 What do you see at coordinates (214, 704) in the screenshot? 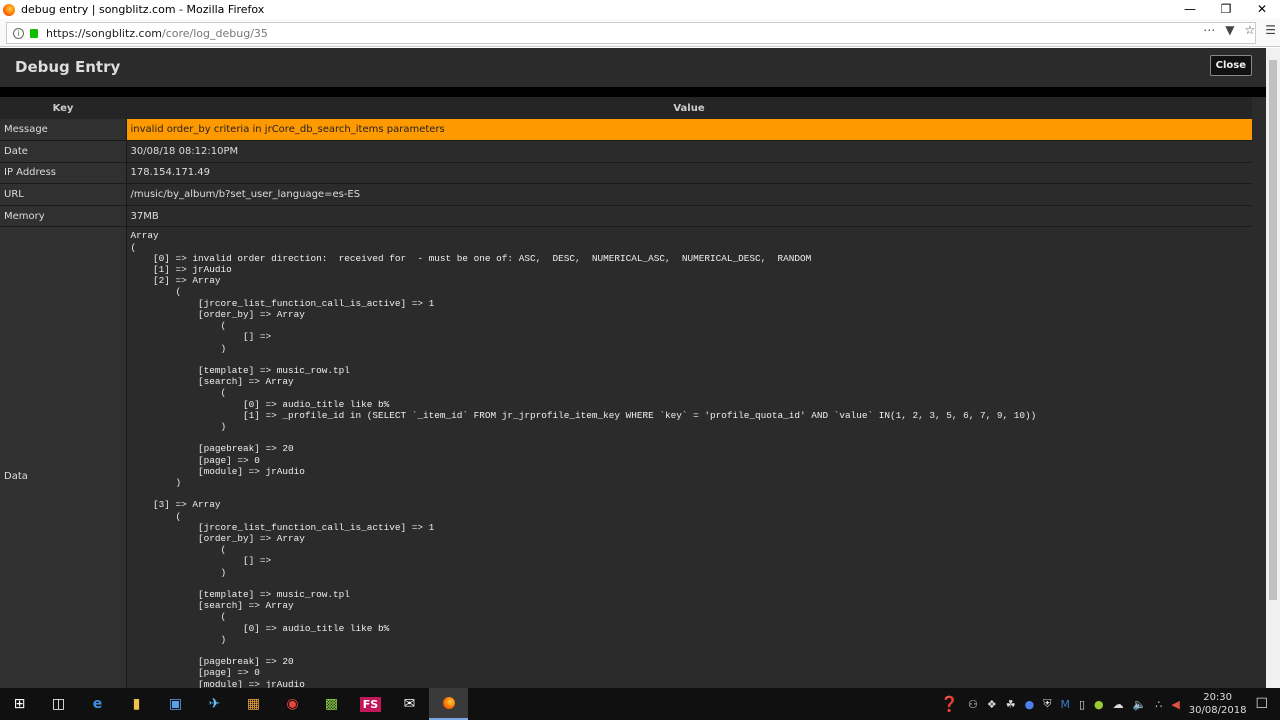
I see `app-icon: ✈` at bounding box center [214, 704].